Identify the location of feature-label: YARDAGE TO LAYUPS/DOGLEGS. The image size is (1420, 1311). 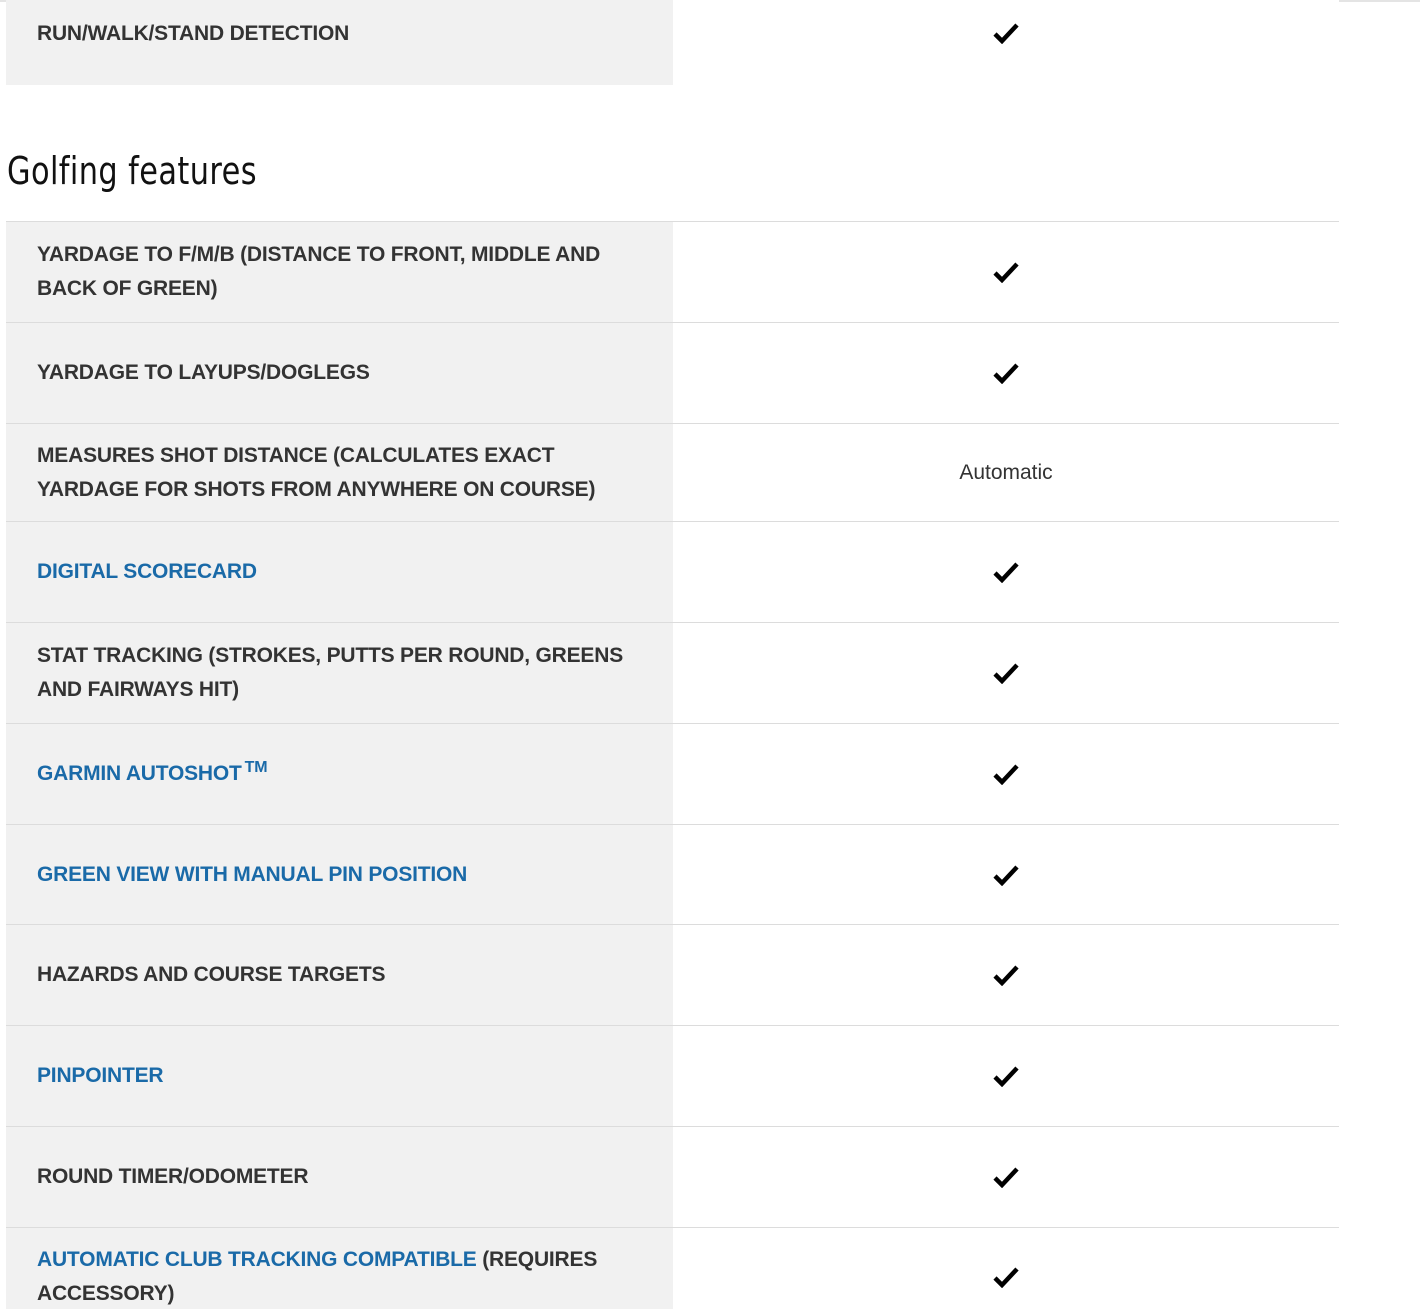
(203, 372).